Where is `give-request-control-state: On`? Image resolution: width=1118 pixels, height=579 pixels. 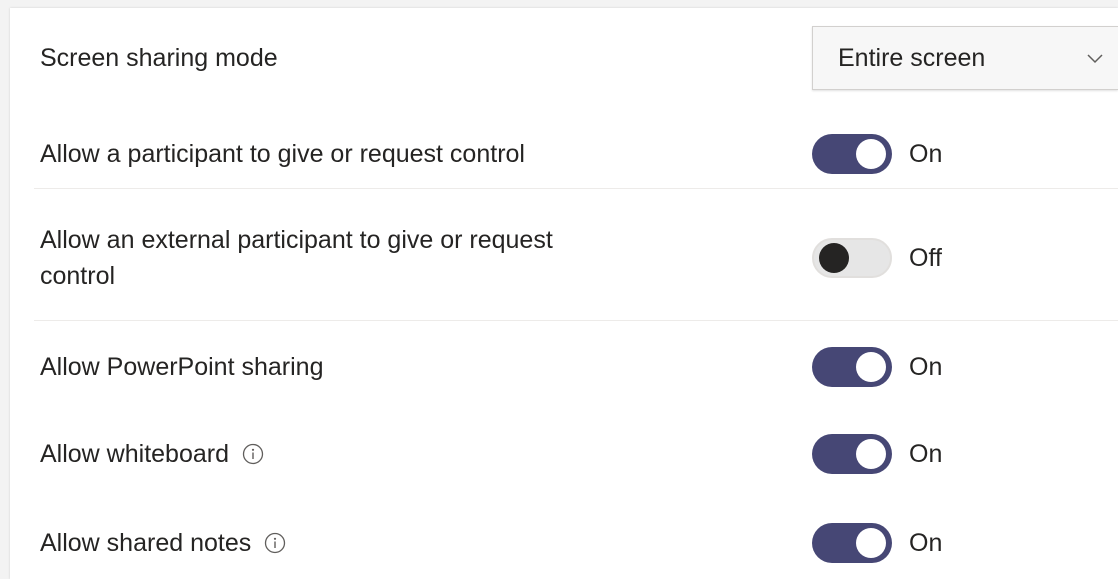
give-request-control-state: On is located at coordinates (926, 153).